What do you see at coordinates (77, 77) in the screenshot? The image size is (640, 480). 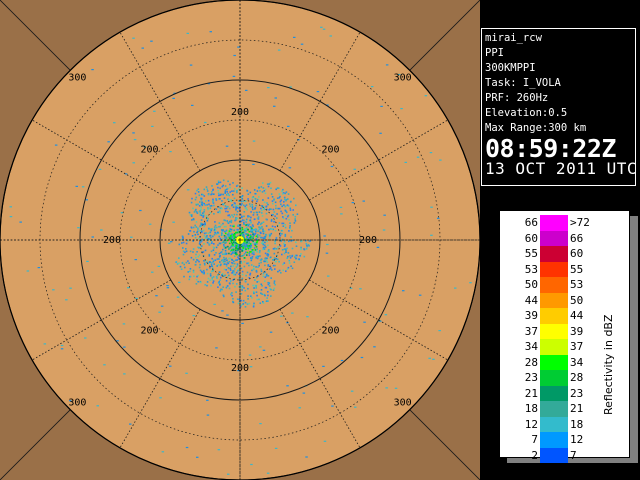 I see `range-ring-label: 300` at bounding box center [77, 77].